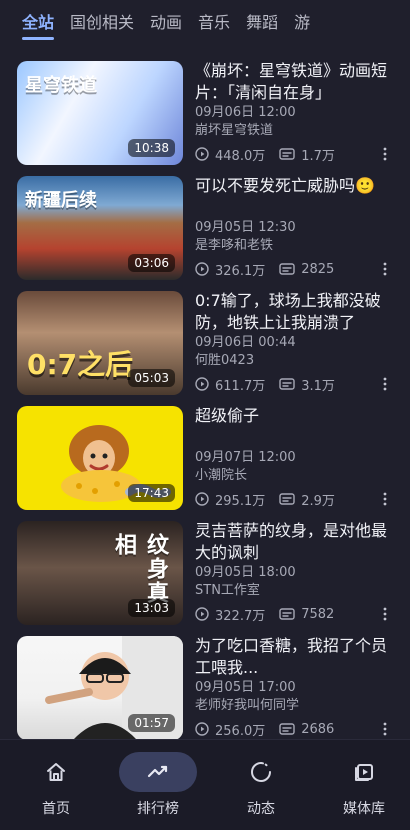 The image size is (410, 830). Describe the element at coordinates (291, 312) in the screenshot. I see `video-title: 0:7输了，球场上我都没破防，地铁上让我崩溃了` at that location.